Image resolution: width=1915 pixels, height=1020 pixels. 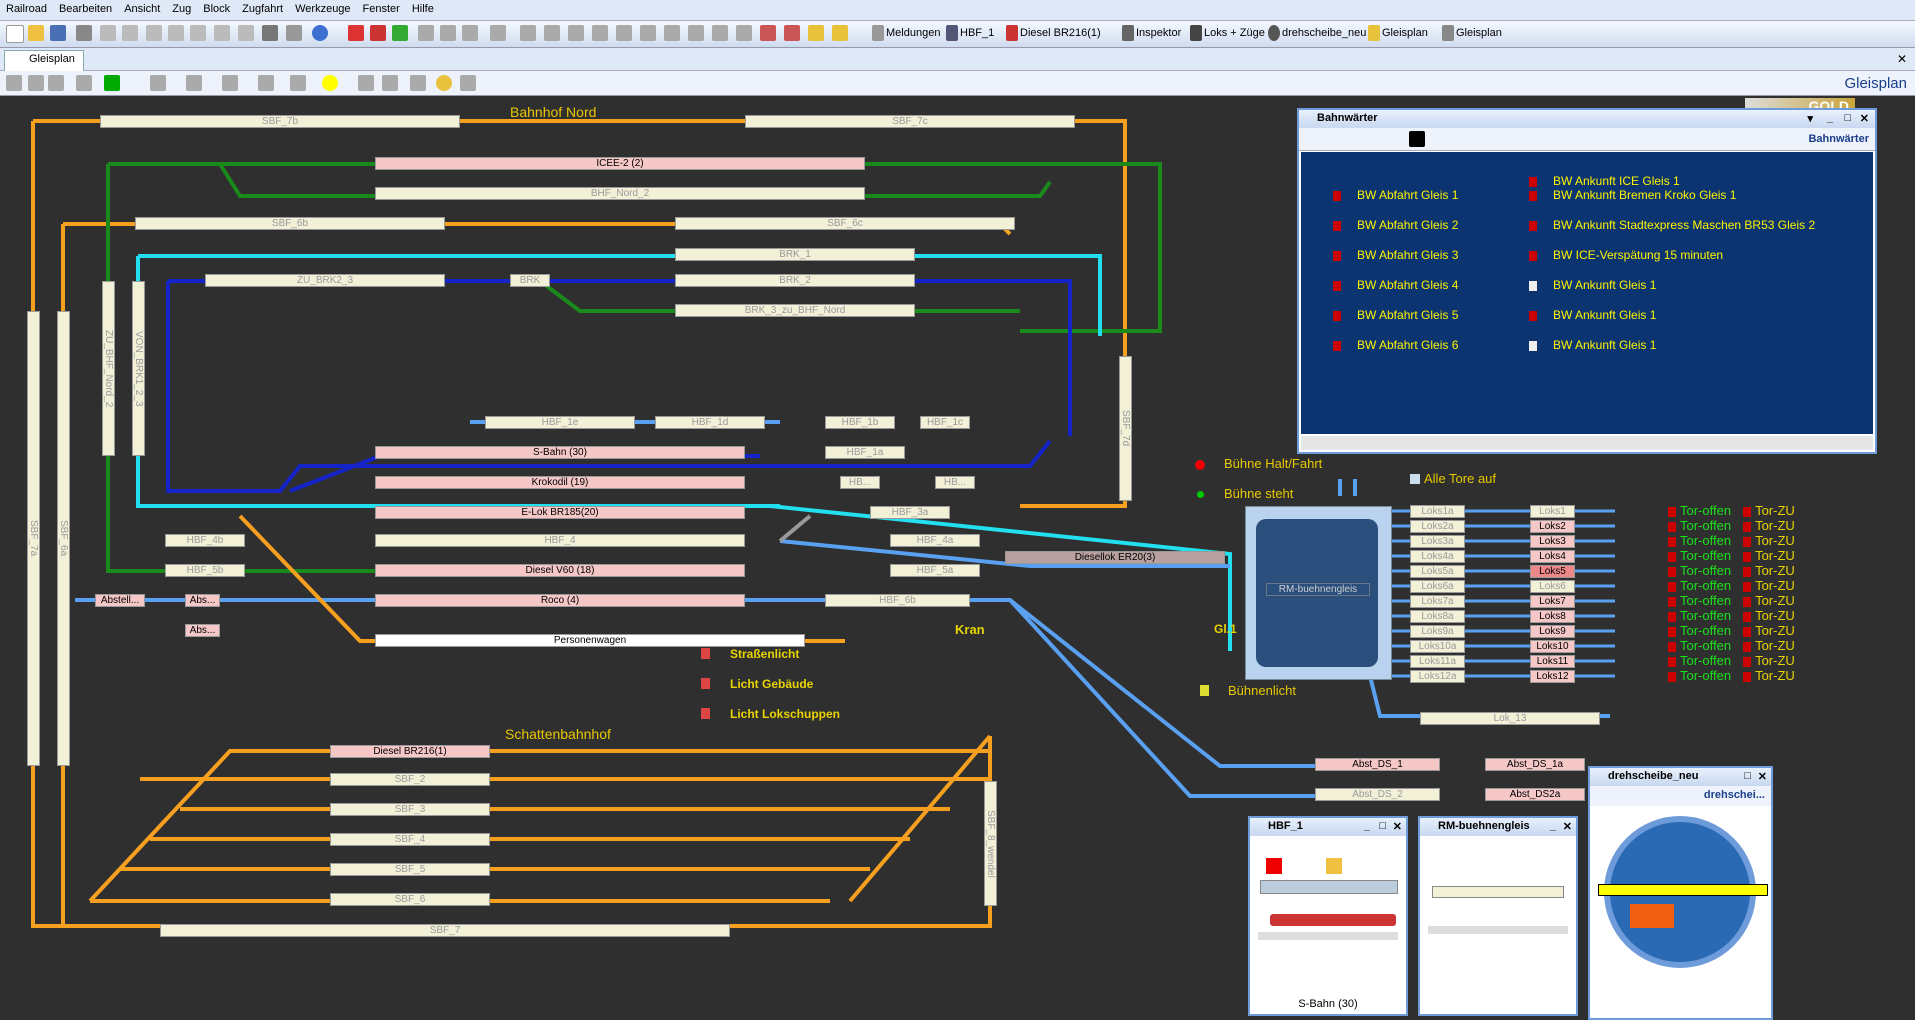 I want to click on label-licht-lokschuppen: Licht Lokschuppen, so click(x=785, y=714).